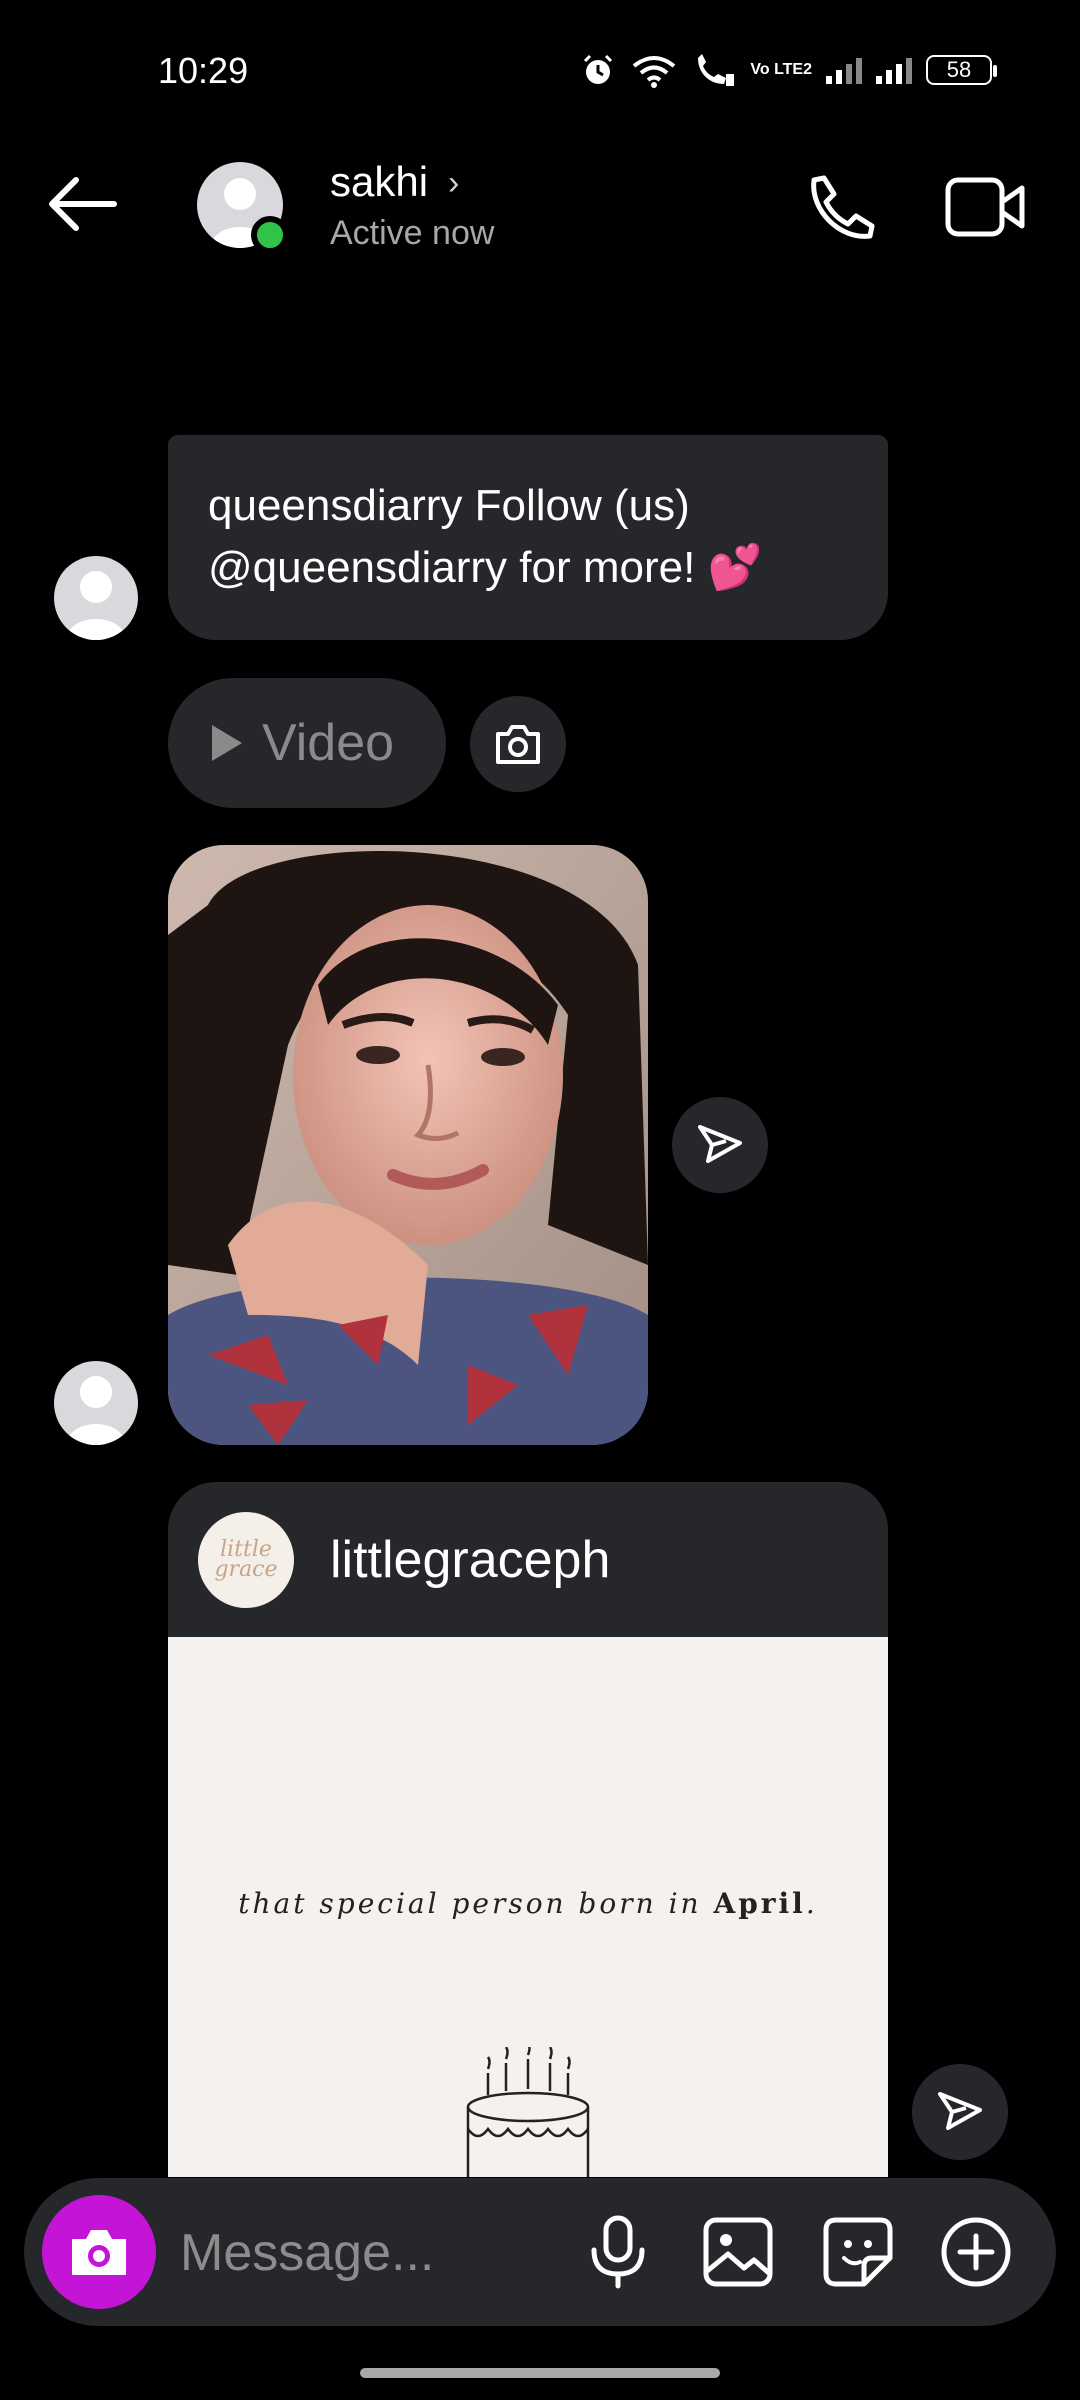 Image resolution: width=1080 pixels, height=2400 pixels. Describe the element at coordinates (976, 2252) in the screenshot. I see `plus-circle-icon` at that location.